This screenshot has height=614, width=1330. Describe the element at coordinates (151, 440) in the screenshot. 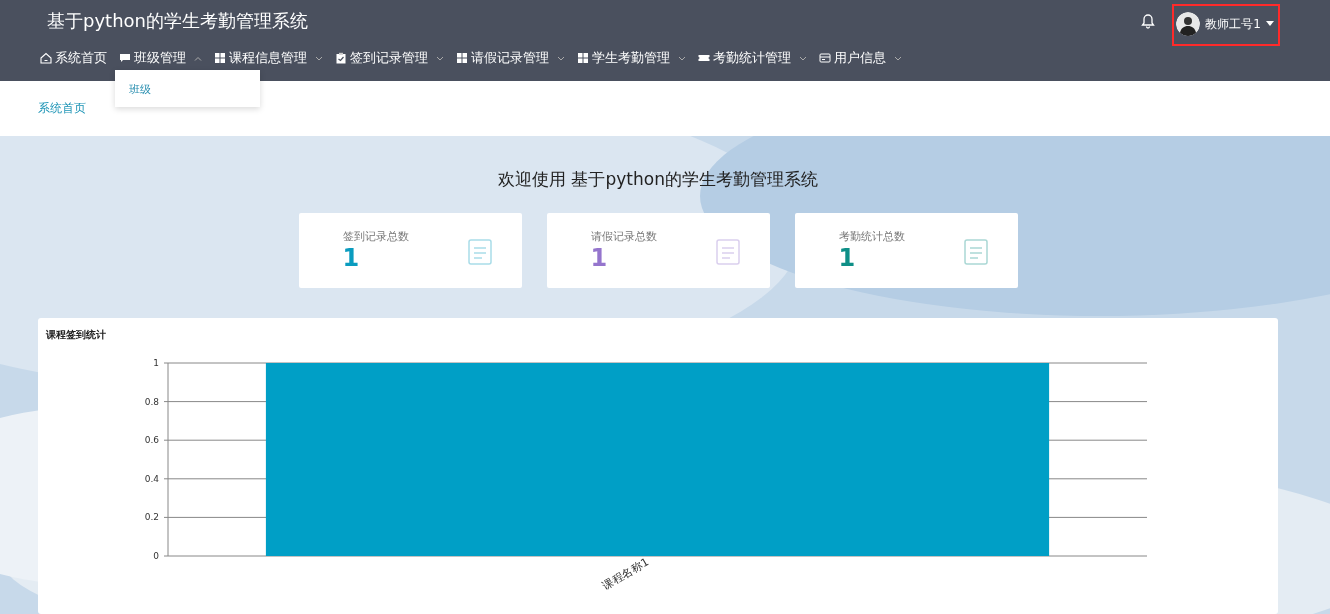

I see `y-tick-label: 0.6` at that location.